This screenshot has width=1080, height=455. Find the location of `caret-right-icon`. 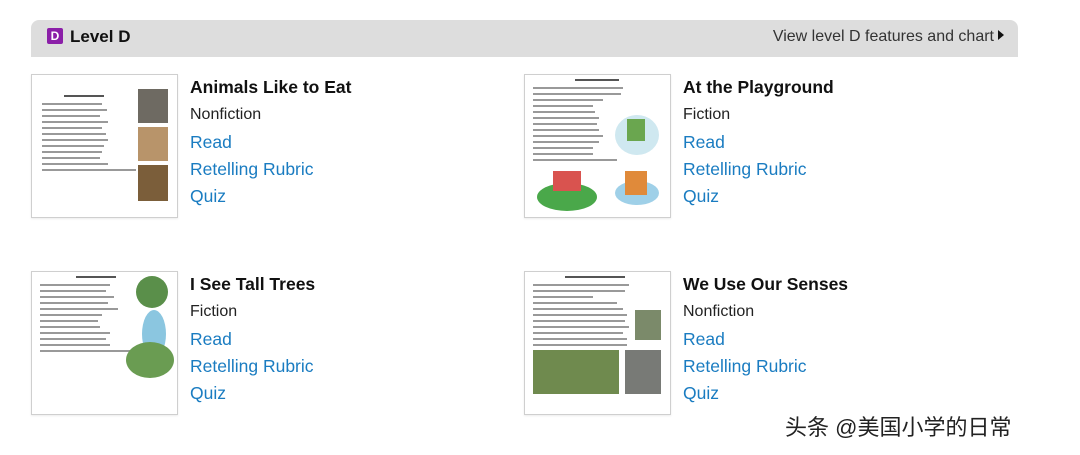

caret-right-icon is located at coordinates (1001, 35).